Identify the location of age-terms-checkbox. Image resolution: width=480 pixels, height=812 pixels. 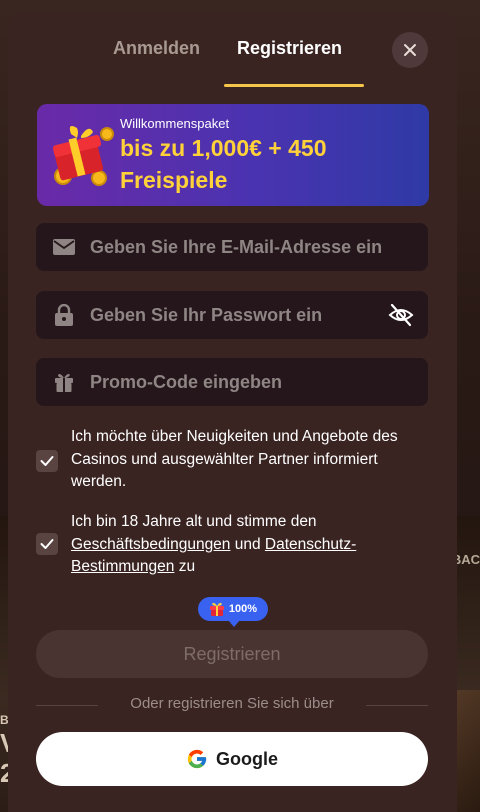
(47, 544).